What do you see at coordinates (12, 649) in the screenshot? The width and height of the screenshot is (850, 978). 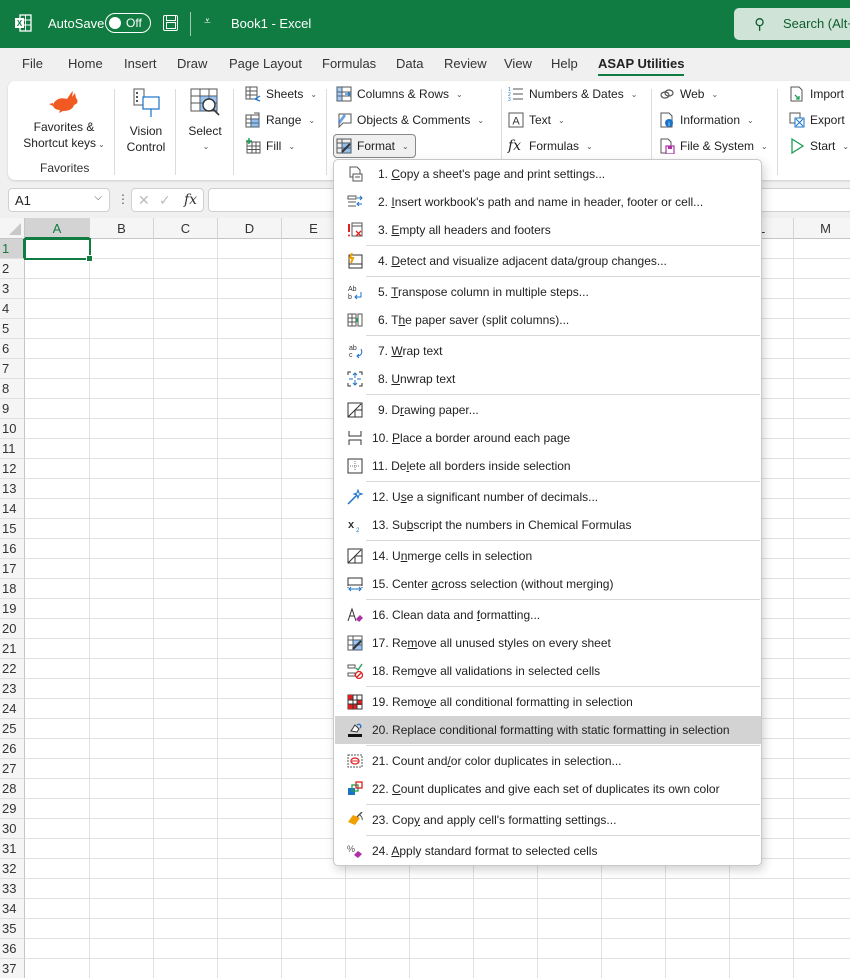 I see `row-header-21: 21` at bounding box center [12, 649].